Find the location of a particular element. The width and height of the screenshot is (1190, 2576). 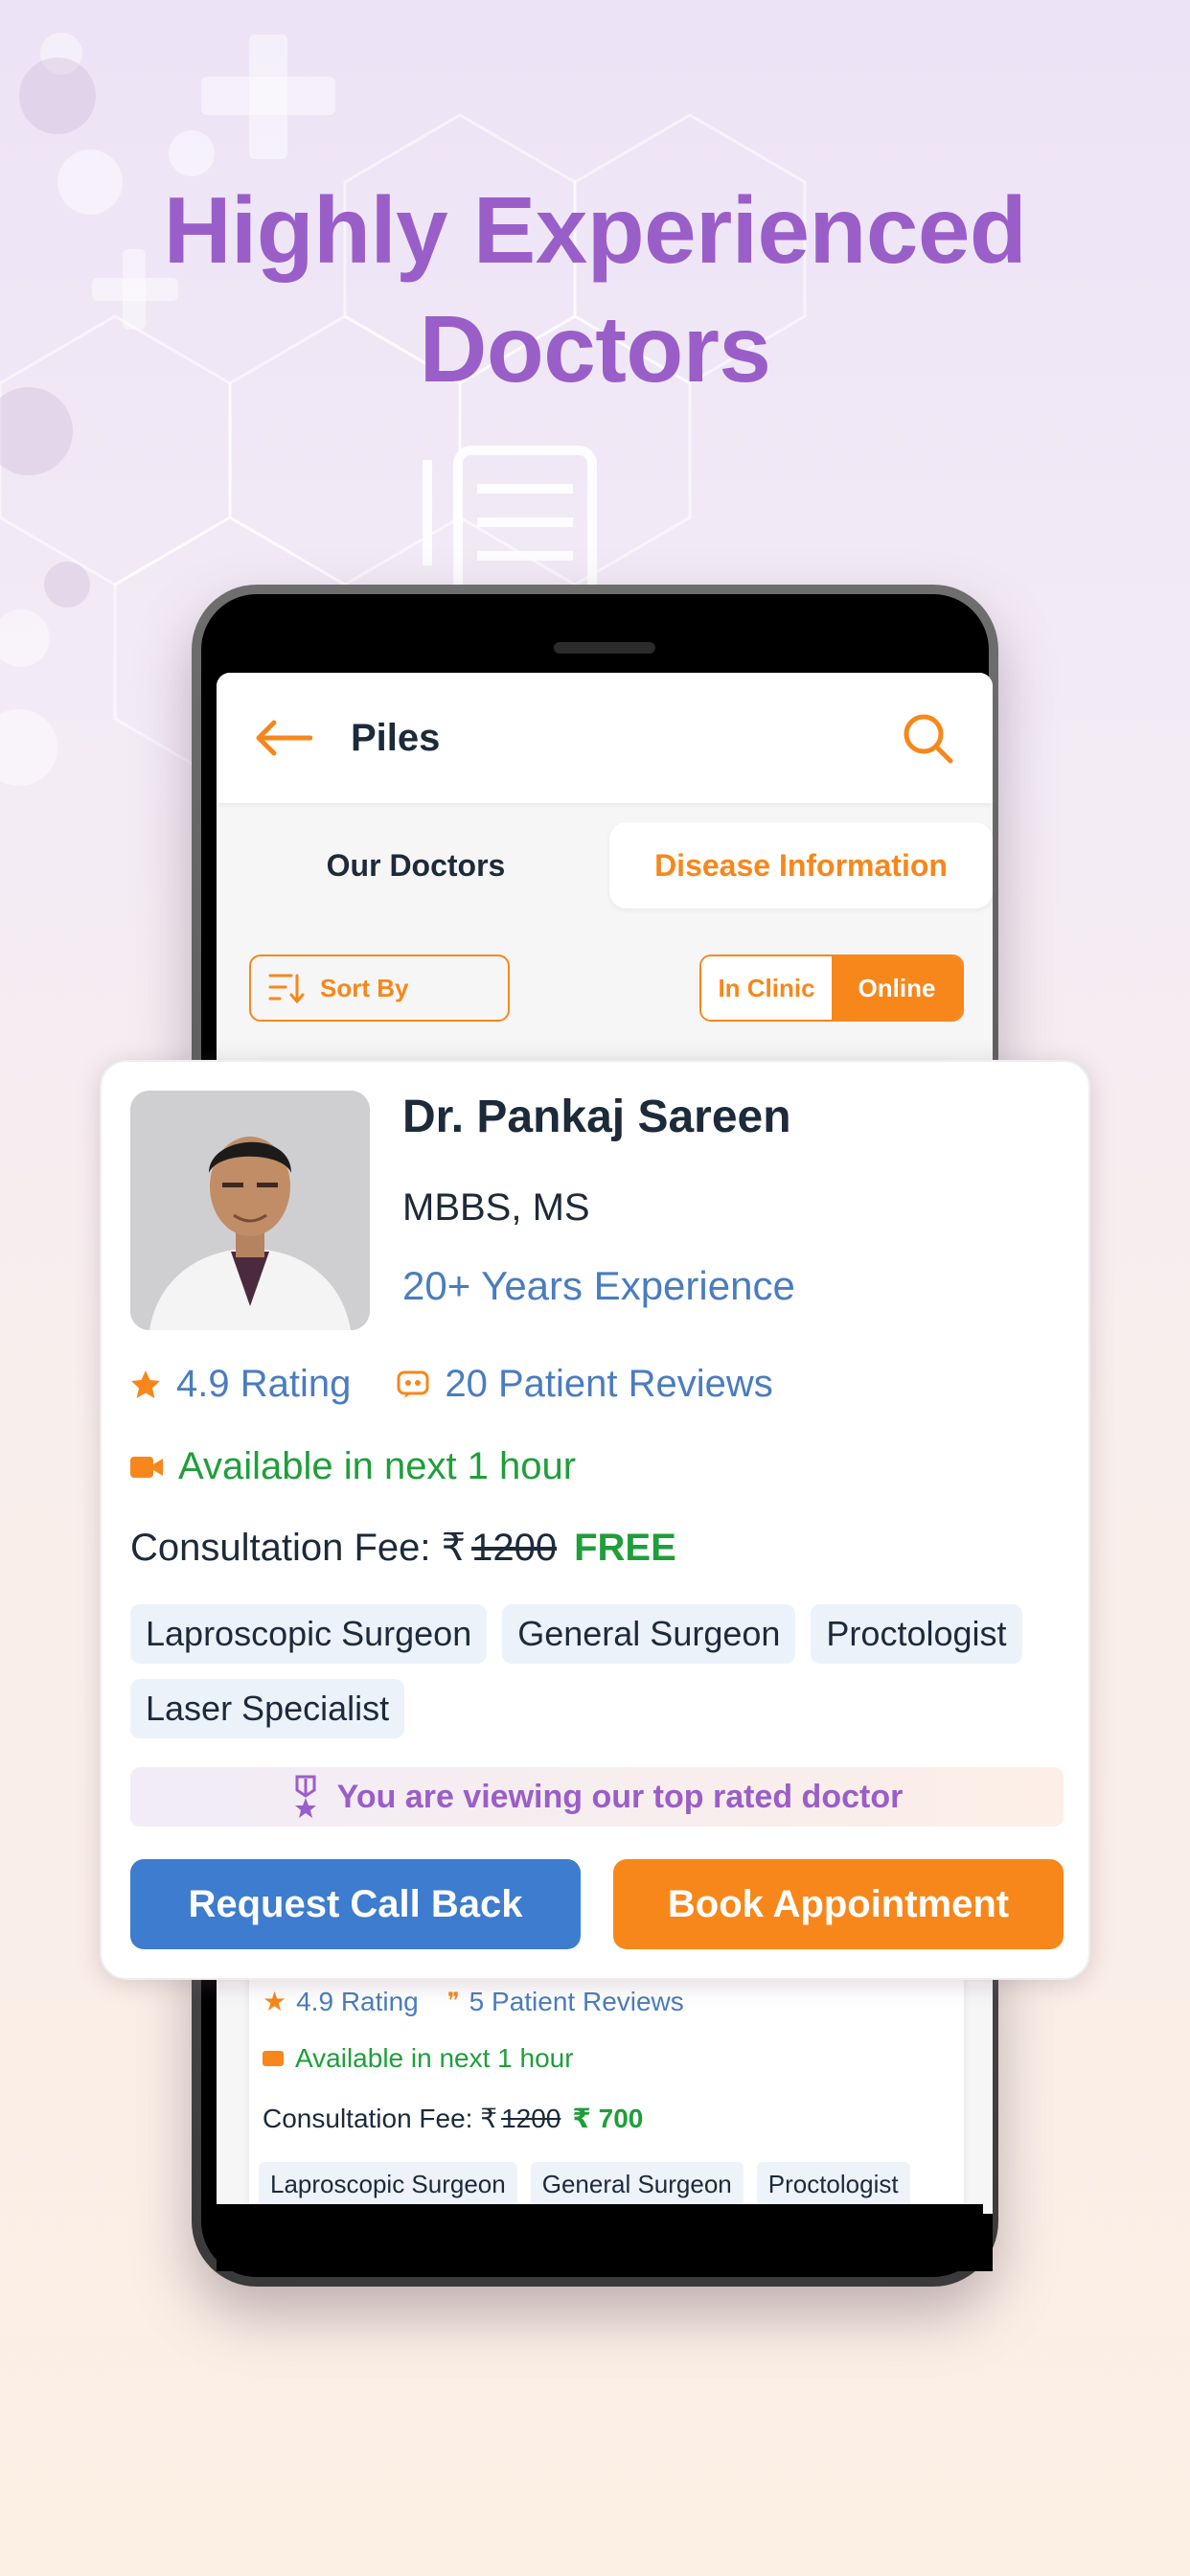

list-fee-new: ₹ 700 is located at coordinates (608, 2118).